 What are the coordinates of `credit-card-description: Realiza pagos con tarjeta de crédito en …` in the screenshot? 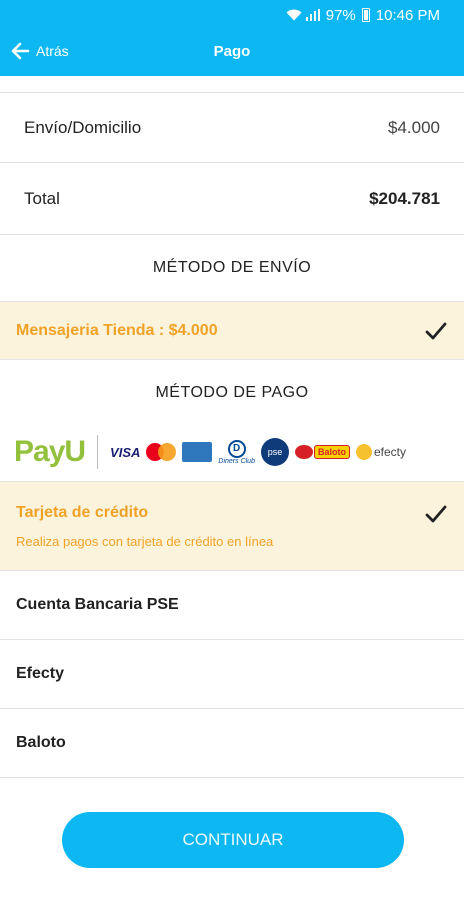 It's located at (145, 541).